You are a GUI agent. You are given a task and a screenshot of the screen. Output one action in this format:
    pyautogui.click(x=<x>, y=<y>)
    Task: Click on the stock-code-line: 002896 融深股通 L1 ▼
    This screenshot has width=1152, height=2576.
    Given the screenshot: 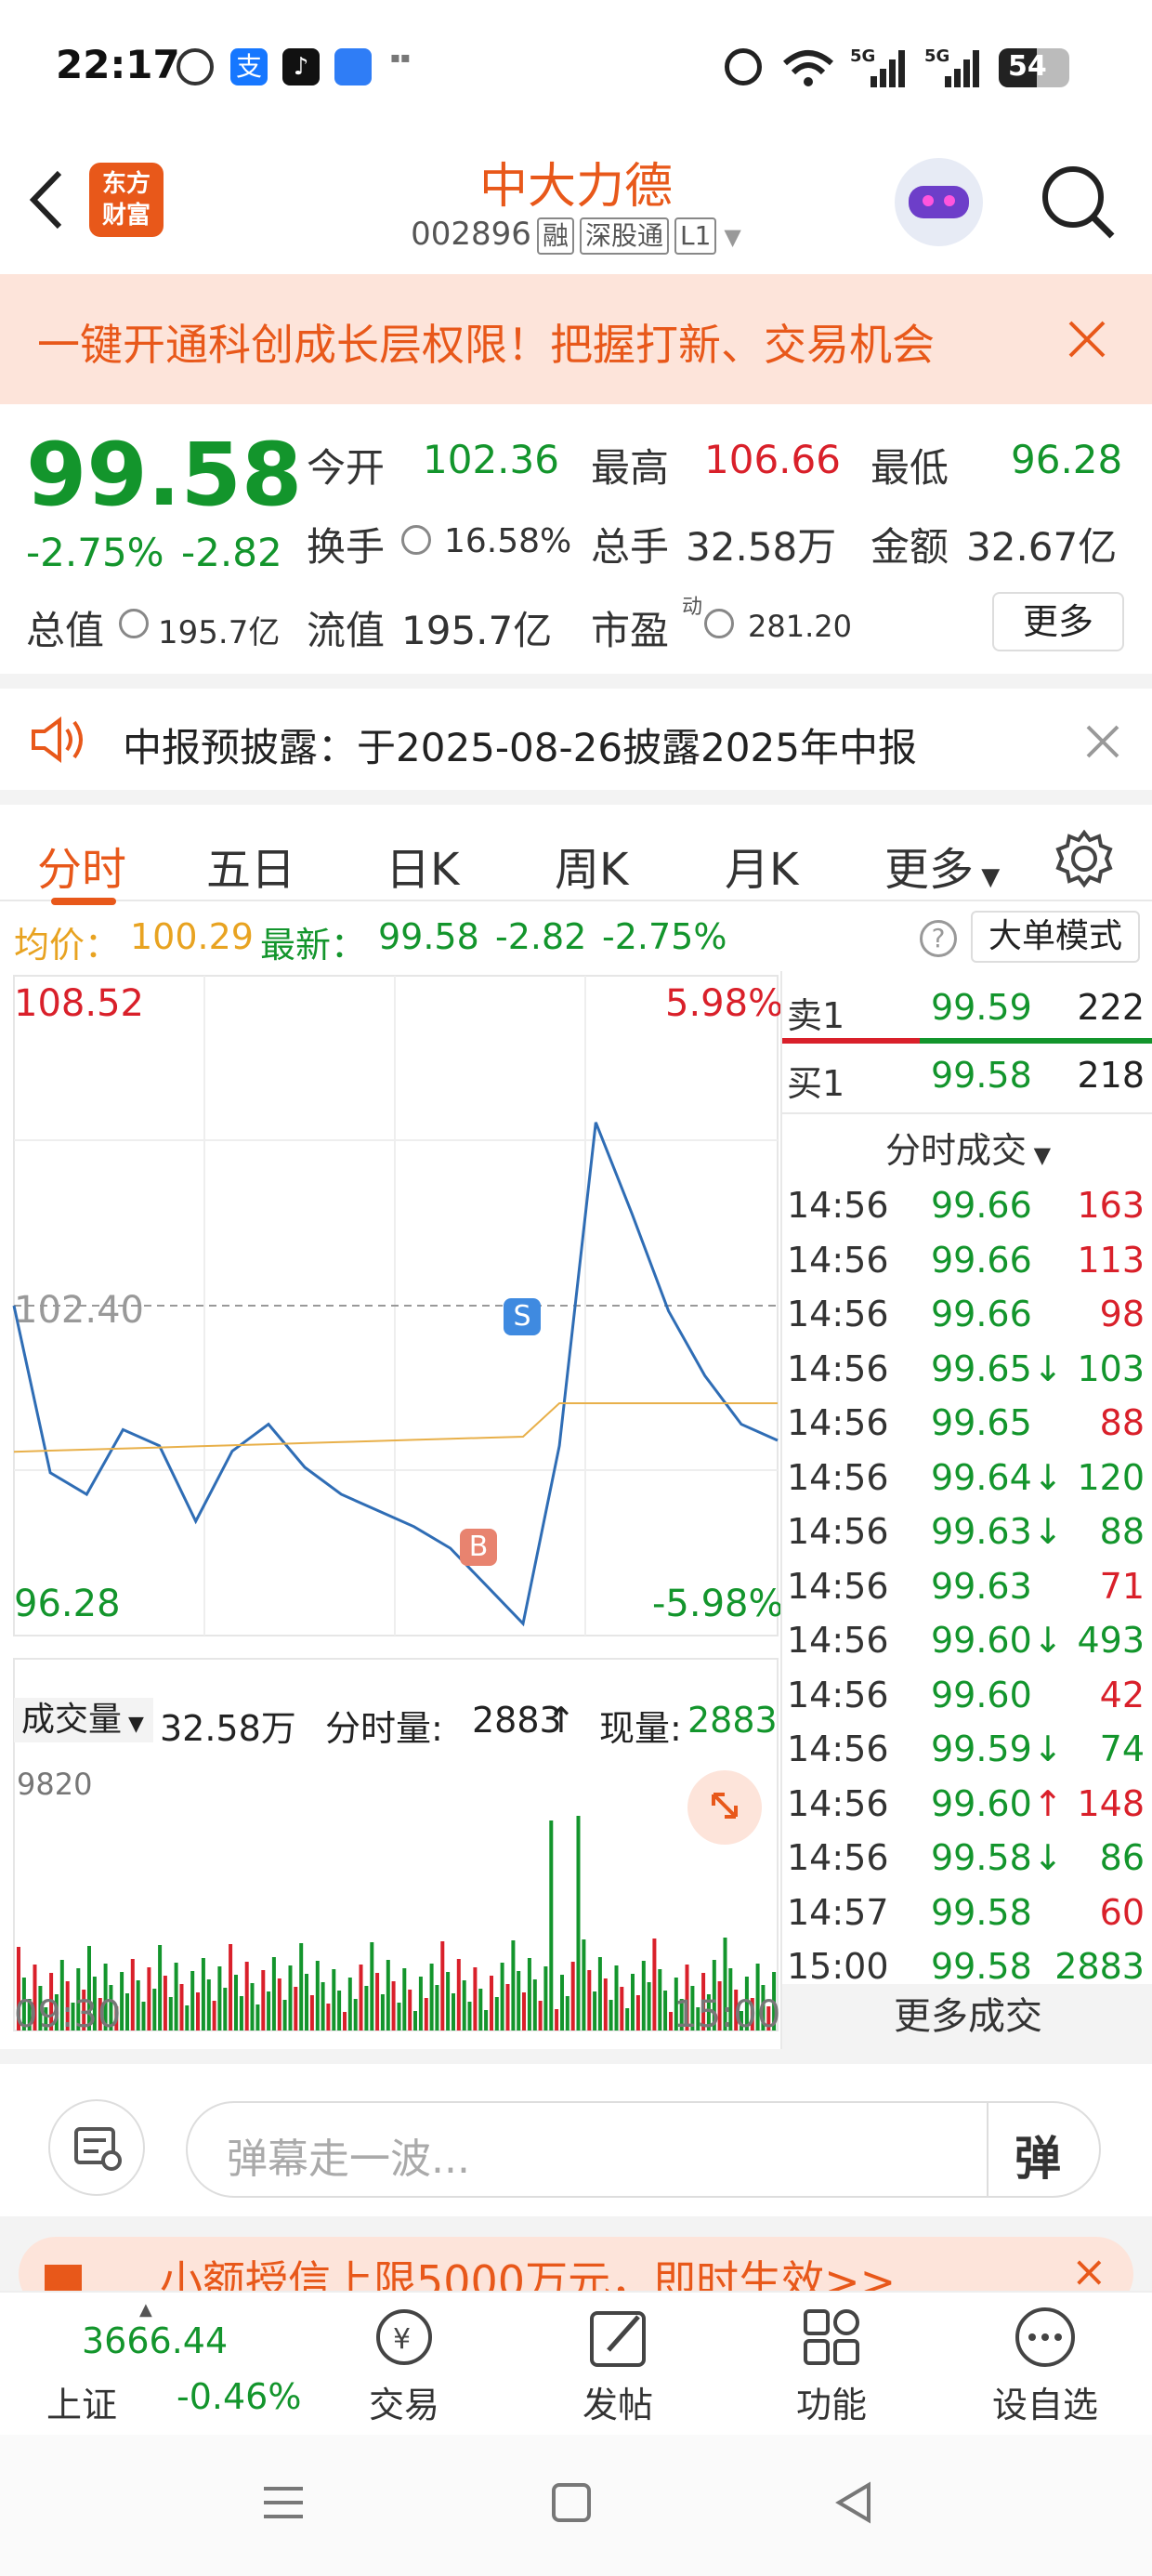 What is the action you would take?
    pyautogui.click(x=576, y=235)
    